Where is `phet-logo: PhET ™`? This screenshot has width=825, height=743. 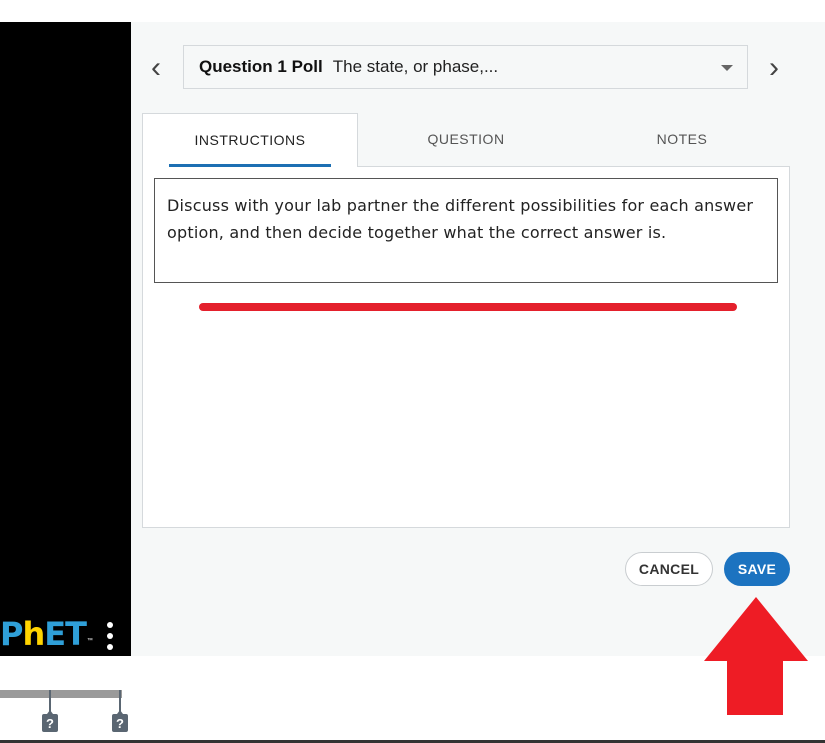 phet-logo: PhET ™ is located at coordinates (46, 634).